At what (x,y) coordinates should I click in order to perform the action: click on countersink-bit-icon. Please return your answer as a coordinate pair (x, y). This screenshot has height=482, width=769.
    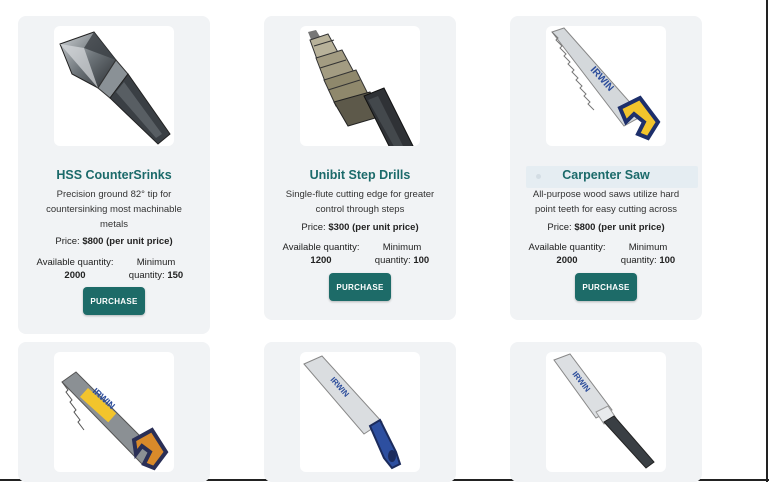
    Looking at the image, I should click on (115, 88).